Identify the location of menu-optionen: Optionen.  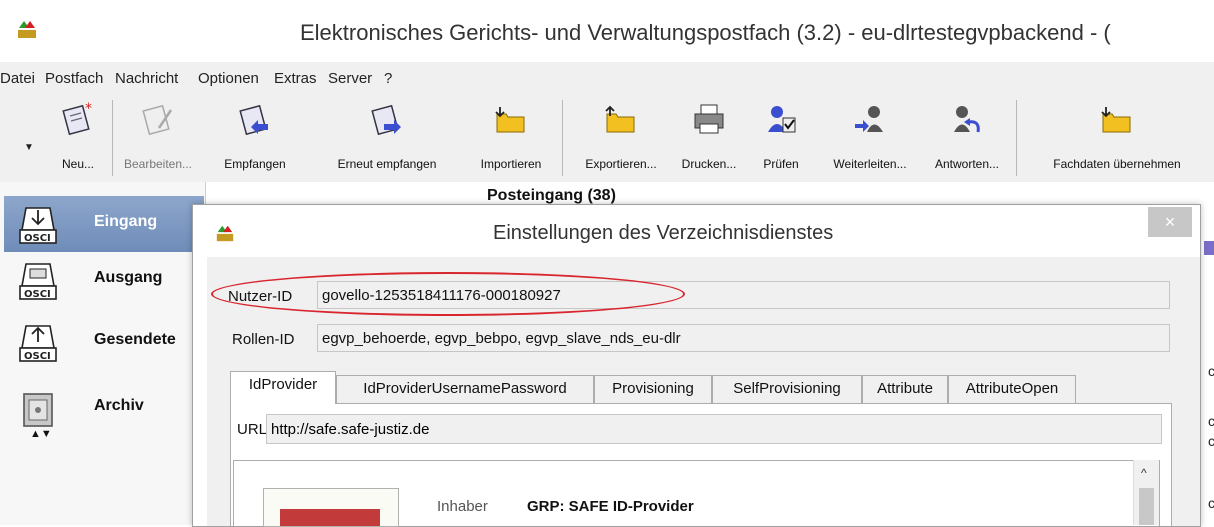
(228, 78).